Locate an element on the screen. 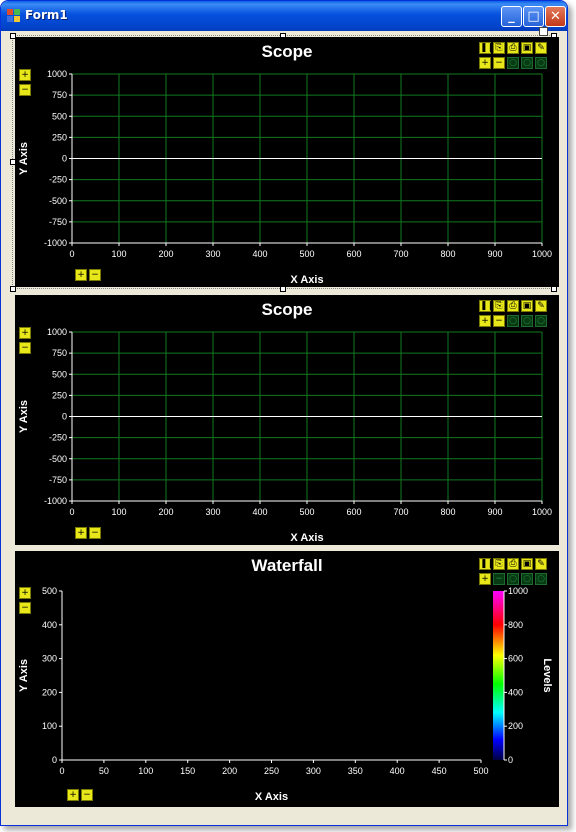  smart-tag-glyph is located at coordinates (543, 31).